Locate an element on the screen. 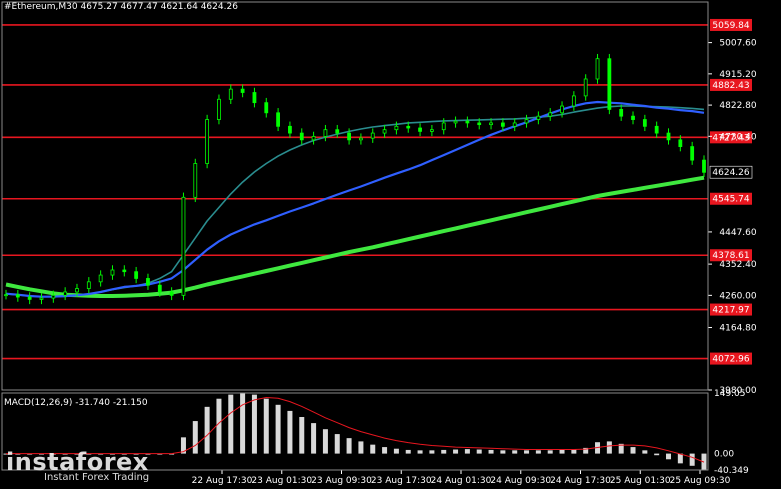 This screenshot has width=781, height=489. level-label: 4072.96 is located at coordinates (730, 360).